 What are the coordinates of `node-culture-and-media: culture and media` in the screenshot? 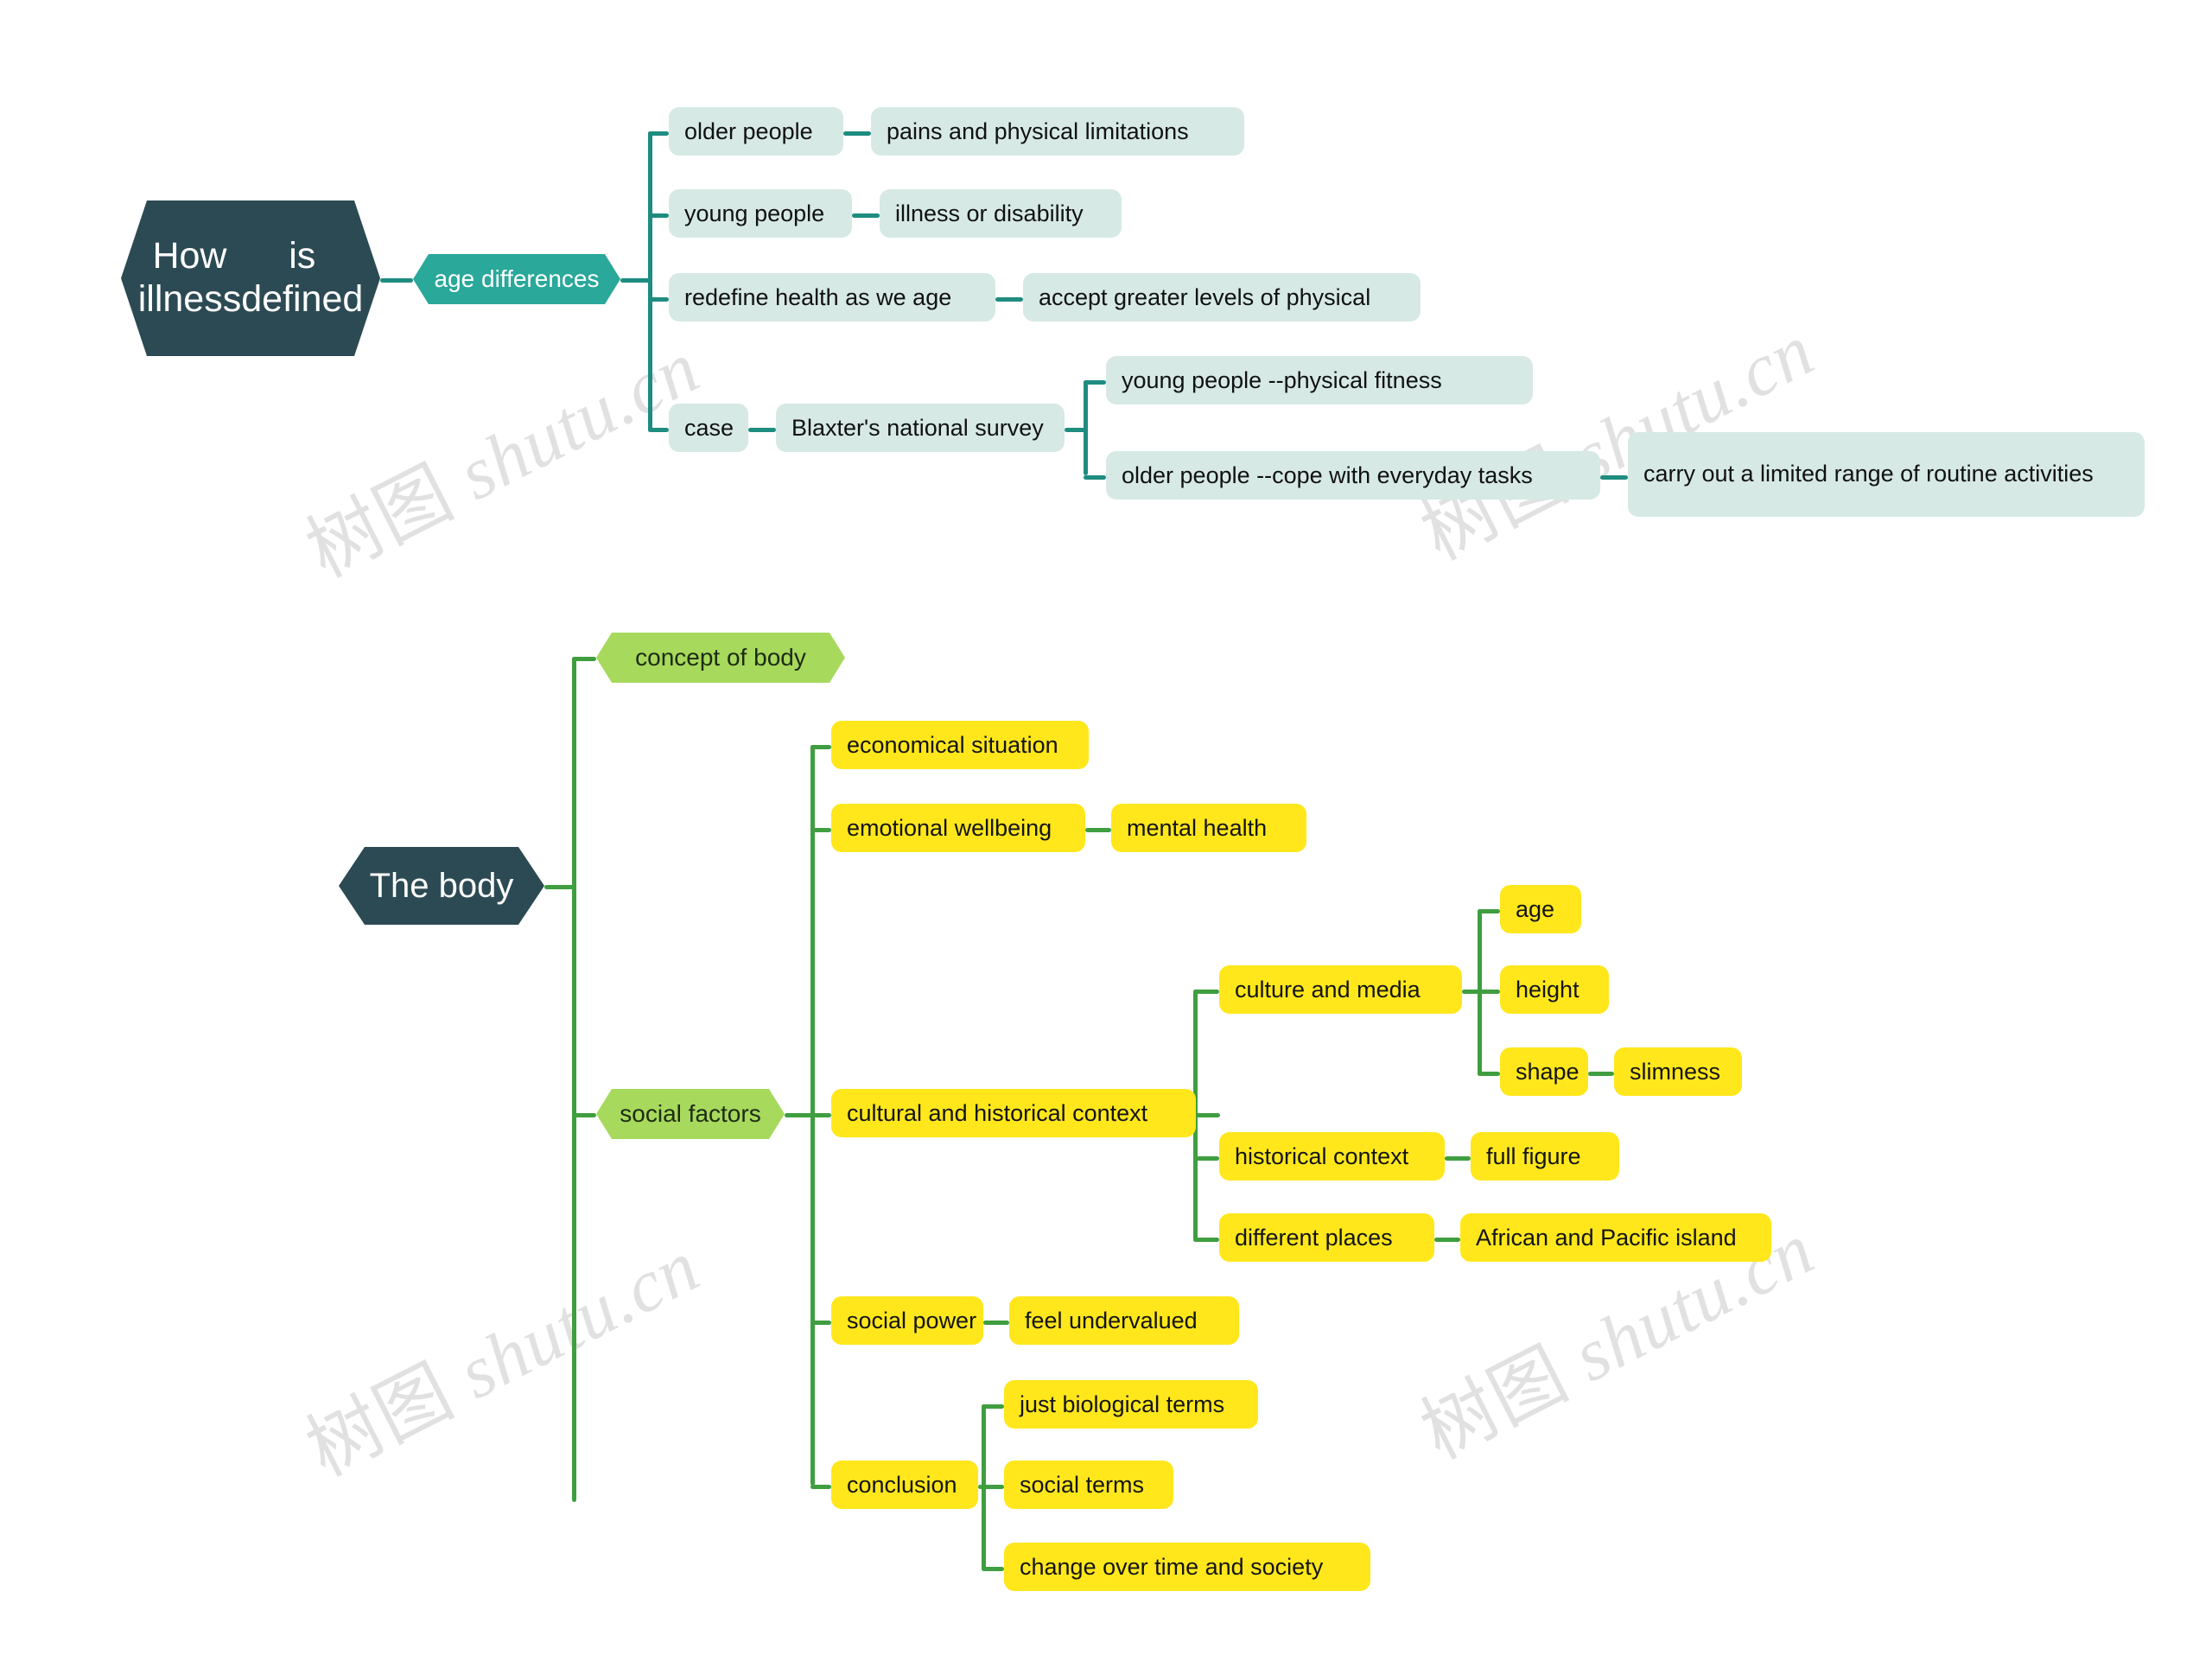 It's located at (1340, 989).